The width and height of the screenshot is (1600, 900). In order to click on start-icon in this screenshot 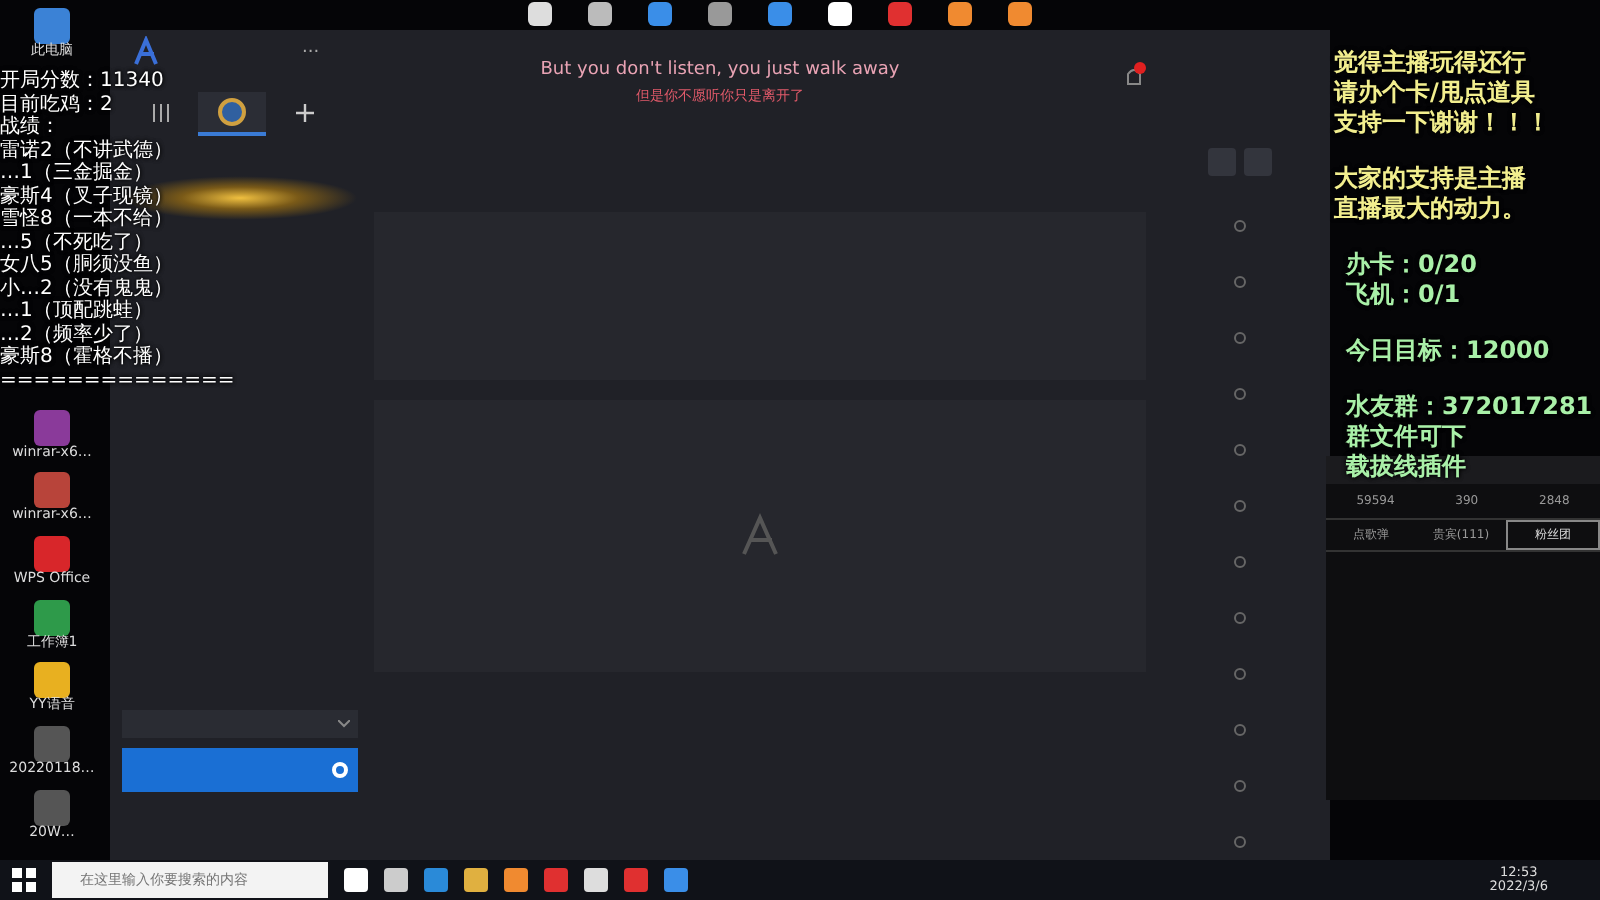, I will do `click(24, 880)`.